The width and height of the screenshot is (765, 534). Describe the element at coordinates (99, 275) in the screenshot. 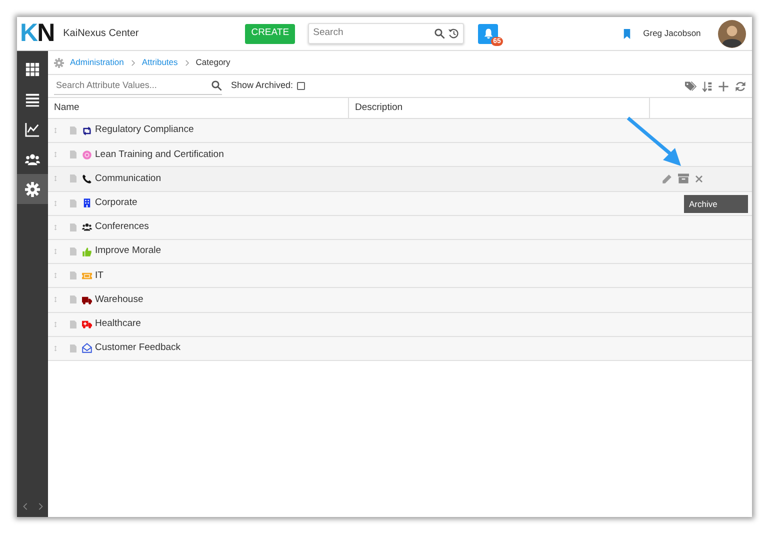

I see `category-name: IT` at that location.